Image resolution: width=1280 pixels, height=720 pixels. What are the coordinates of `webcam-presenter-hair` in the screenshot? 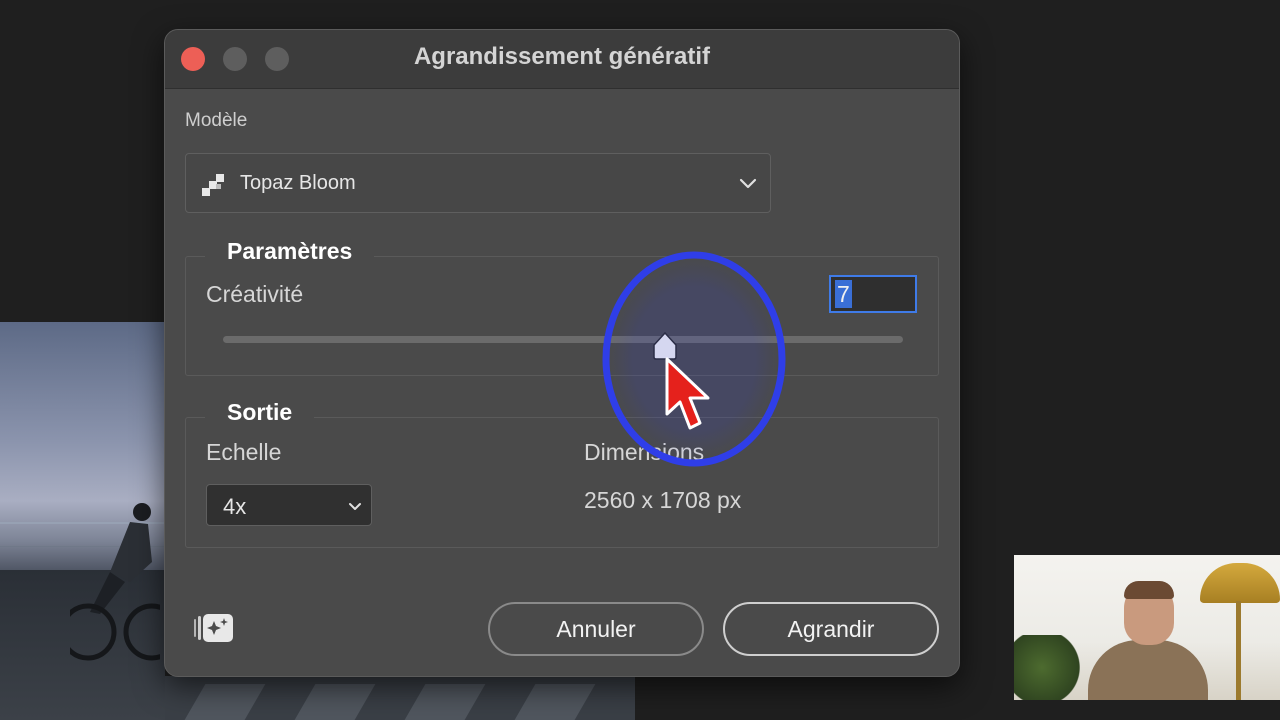 It's located at (1149, 590).